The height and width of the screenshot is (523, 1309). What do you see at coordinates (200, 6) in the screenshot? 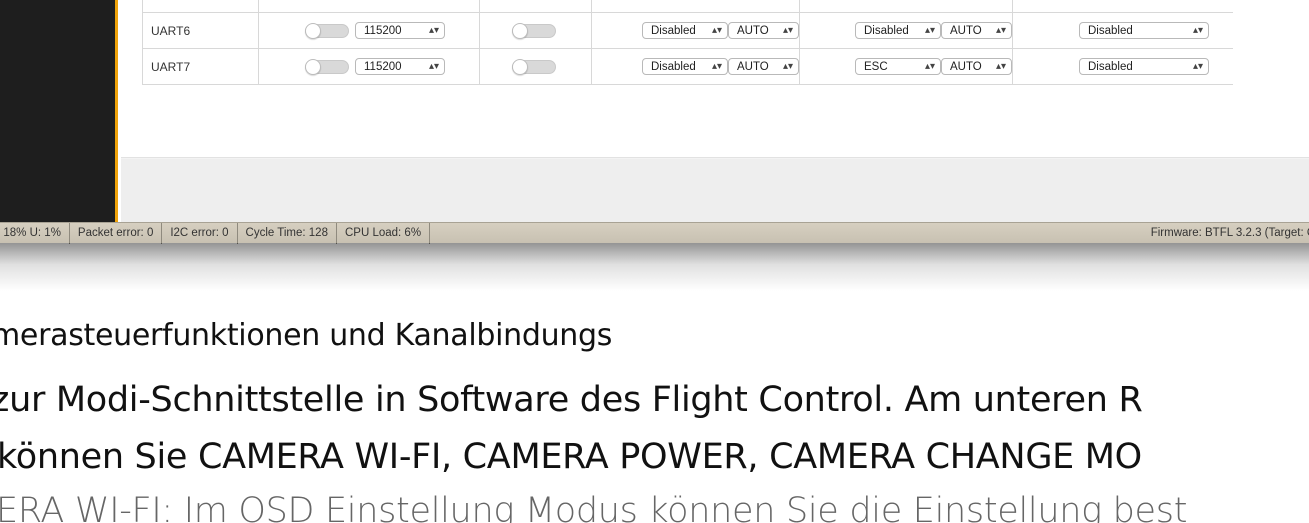
I see `port-identifier` at bounding box center [200, 6].